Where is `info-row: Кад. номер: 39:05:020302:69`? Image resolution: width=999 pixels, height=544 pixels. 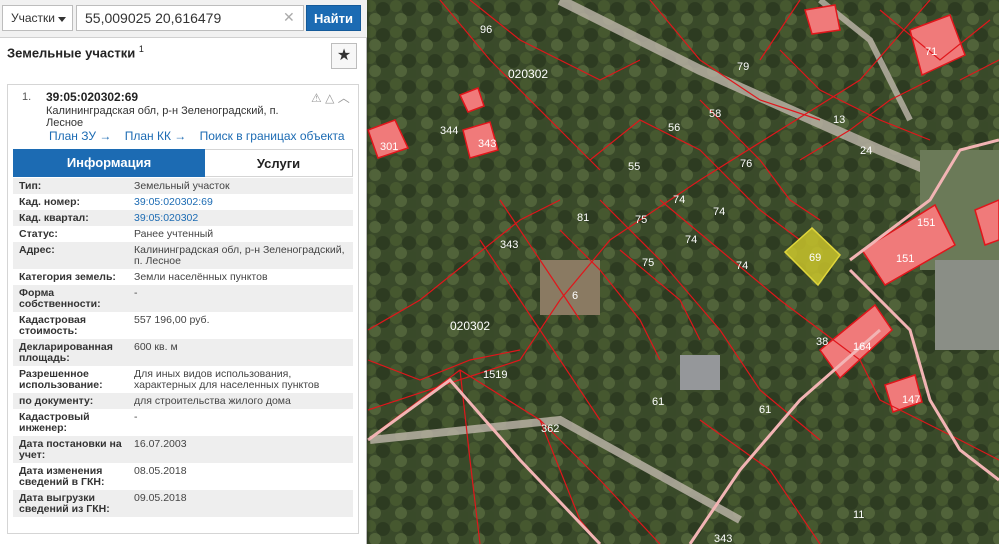
info-row: Кад. номер: 39:05:020302:69 is located at coordinates (183, 202).